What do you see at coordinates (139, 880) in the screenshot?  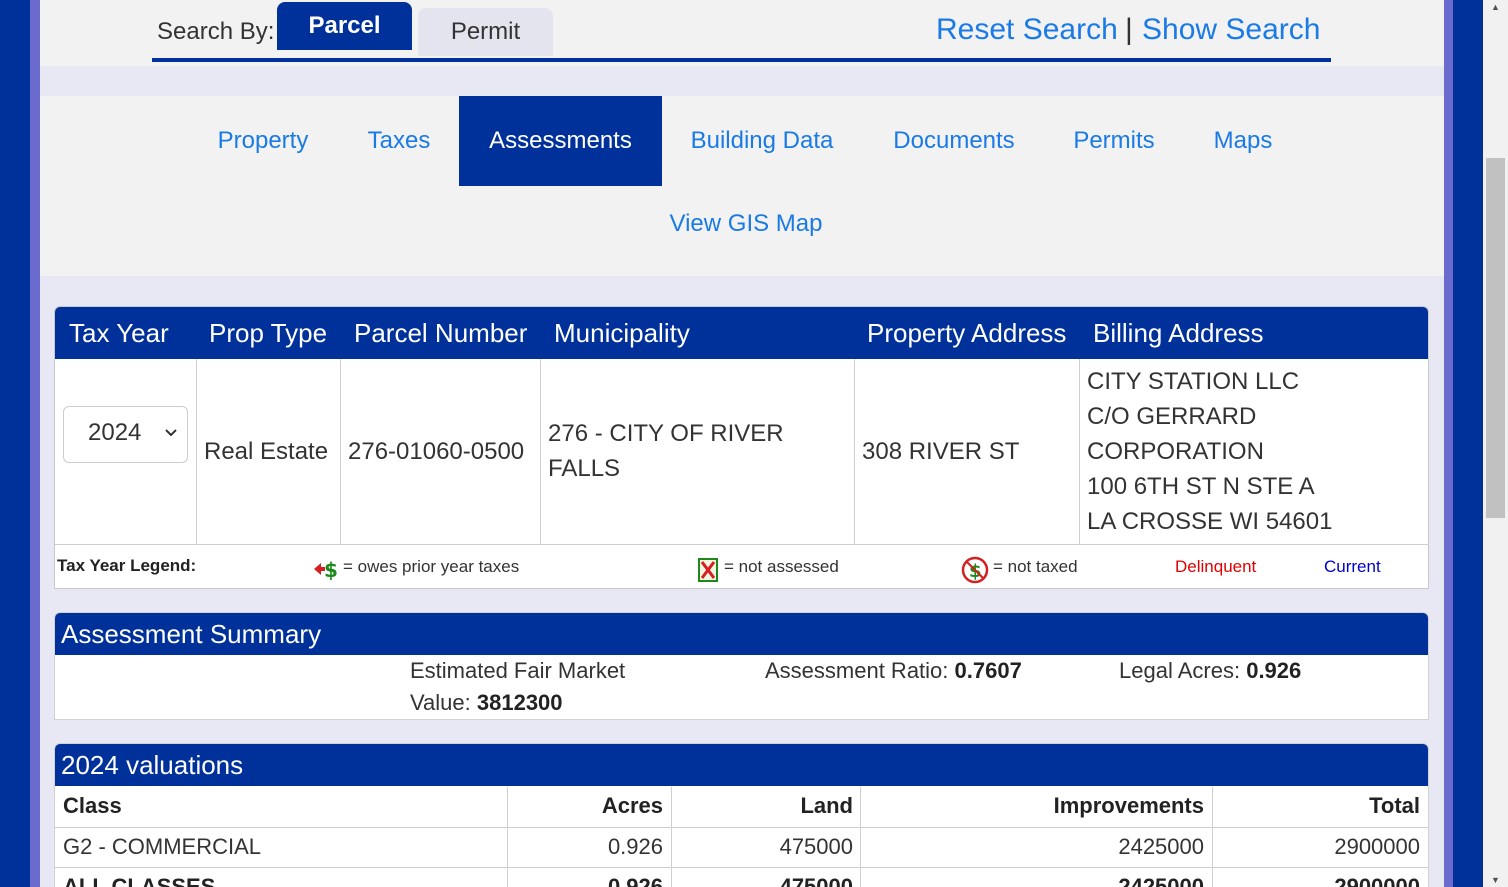 I see `total-class: ALL CLASSES` at bounding box center [139, 880].